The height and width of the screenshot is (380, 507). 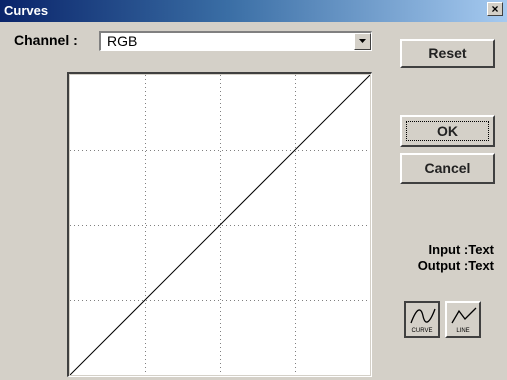 What do you see at coordinates (26, 10) in the screenshot?
I see `window-title: Curves` at bounding box center [26, 10].